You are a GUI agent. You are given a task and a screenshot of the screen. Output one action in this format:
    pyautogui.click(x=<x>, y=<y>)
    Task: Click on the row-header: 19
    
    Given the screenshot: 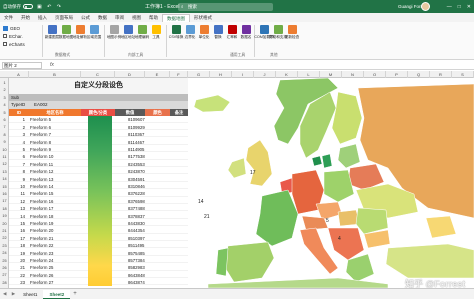 What is the action you would take?
    pyautogui.click(x=4, y=216)
    